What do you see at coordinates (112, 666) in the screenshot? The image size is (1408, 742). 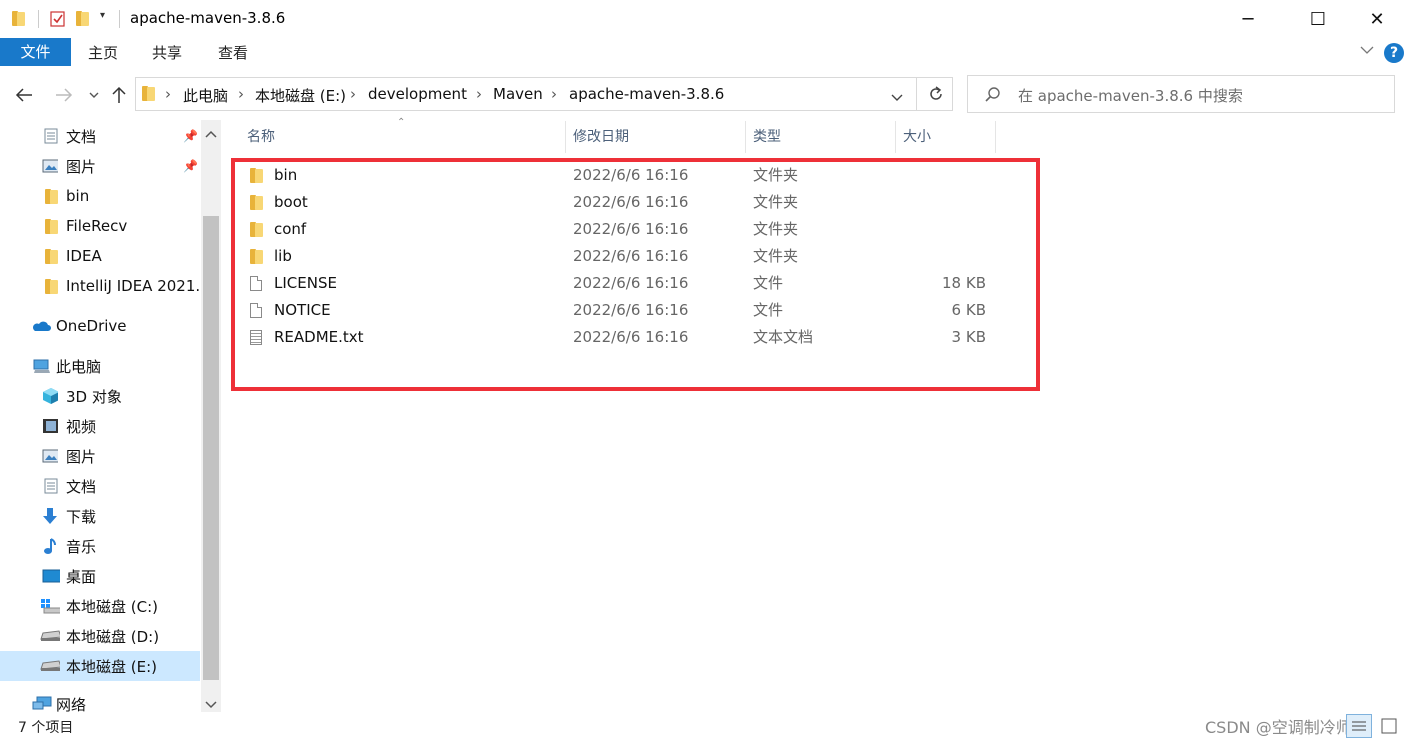 I see `sidebar-item-label: 本地磁盘 (E:)` at bounding box center [112, 666].